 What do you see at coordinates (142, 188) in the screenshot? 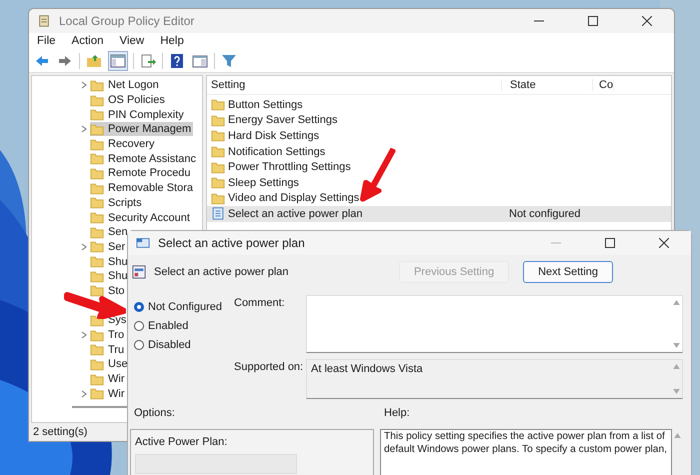
I see `tree-item: Removable Stora` at bounding box center [142, 188].